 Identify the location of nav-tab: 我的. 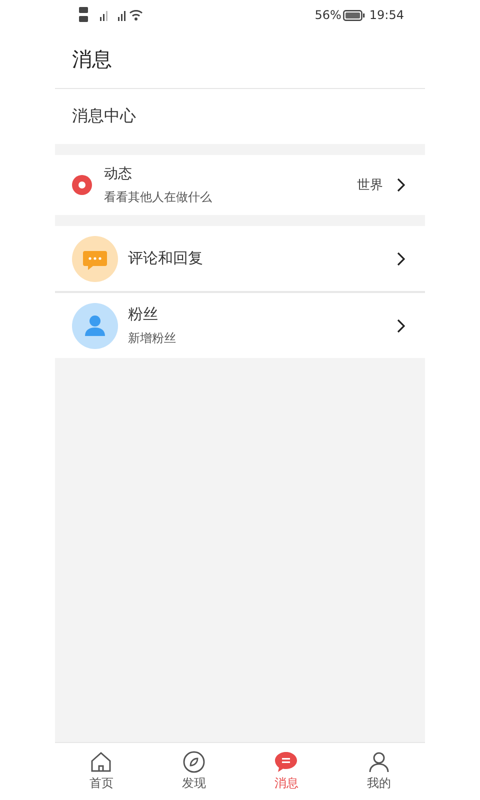
(378, 771).